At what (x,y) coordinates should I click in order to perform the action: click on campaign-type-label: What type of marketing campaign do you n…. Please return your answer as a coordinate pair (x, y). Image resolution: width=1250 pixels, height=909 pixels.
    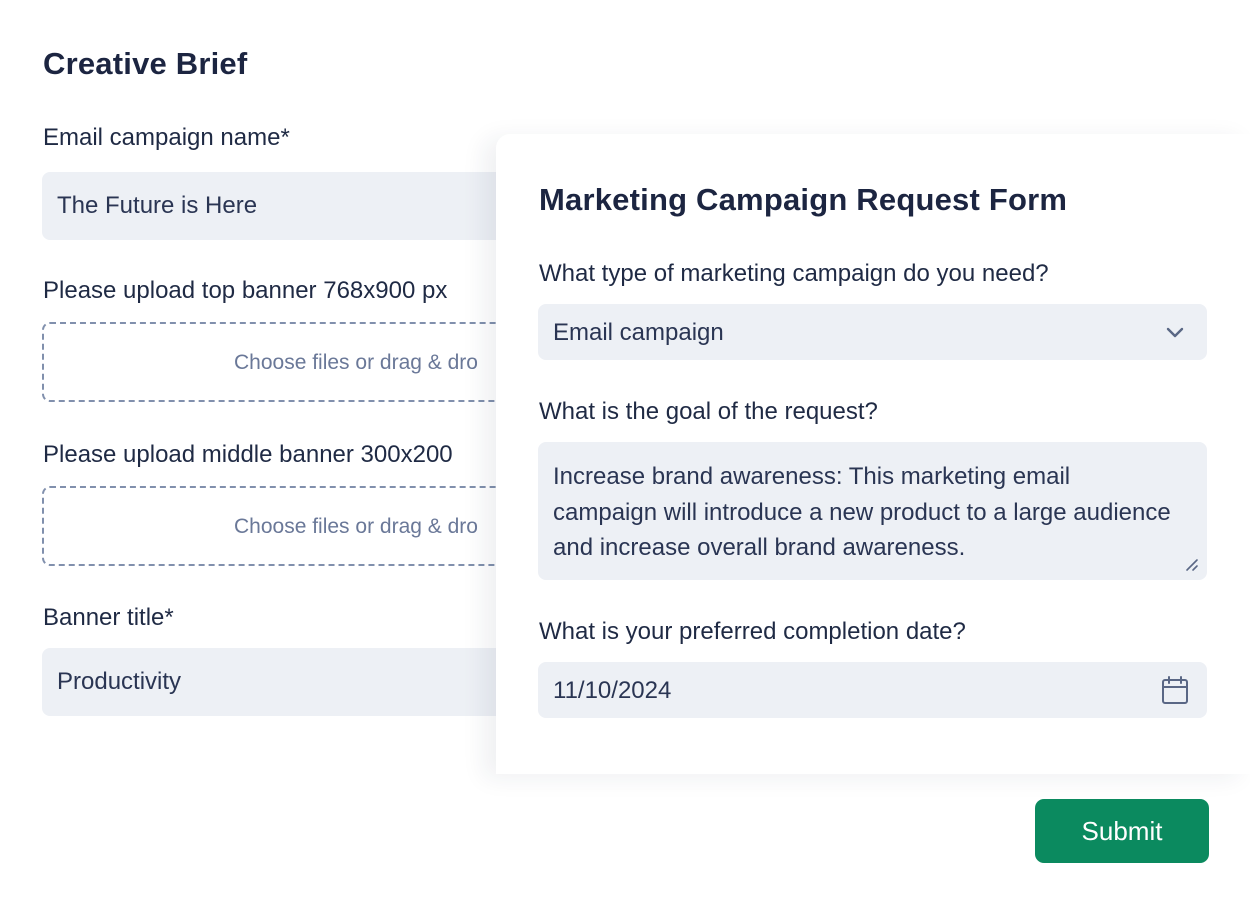
    Looking at the image, I should click on (794, 273).